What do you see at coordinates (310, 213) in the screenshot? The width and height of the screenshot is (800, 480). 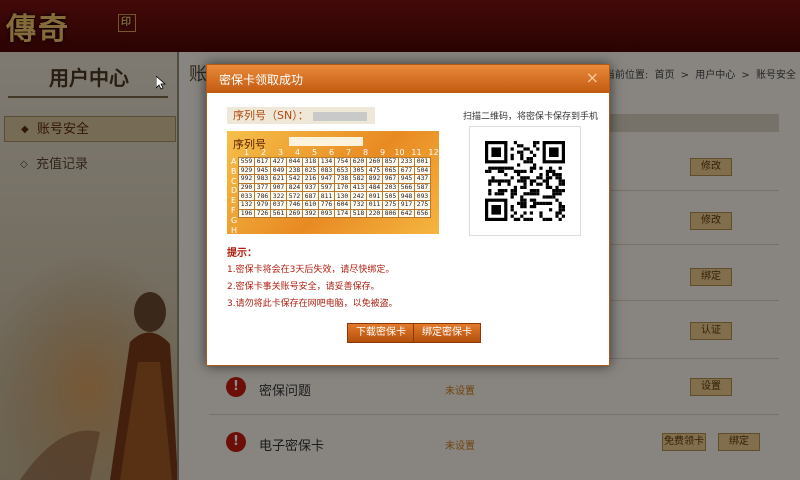 I see `card-grid-cell: 392` at bounding box center [310, 213].